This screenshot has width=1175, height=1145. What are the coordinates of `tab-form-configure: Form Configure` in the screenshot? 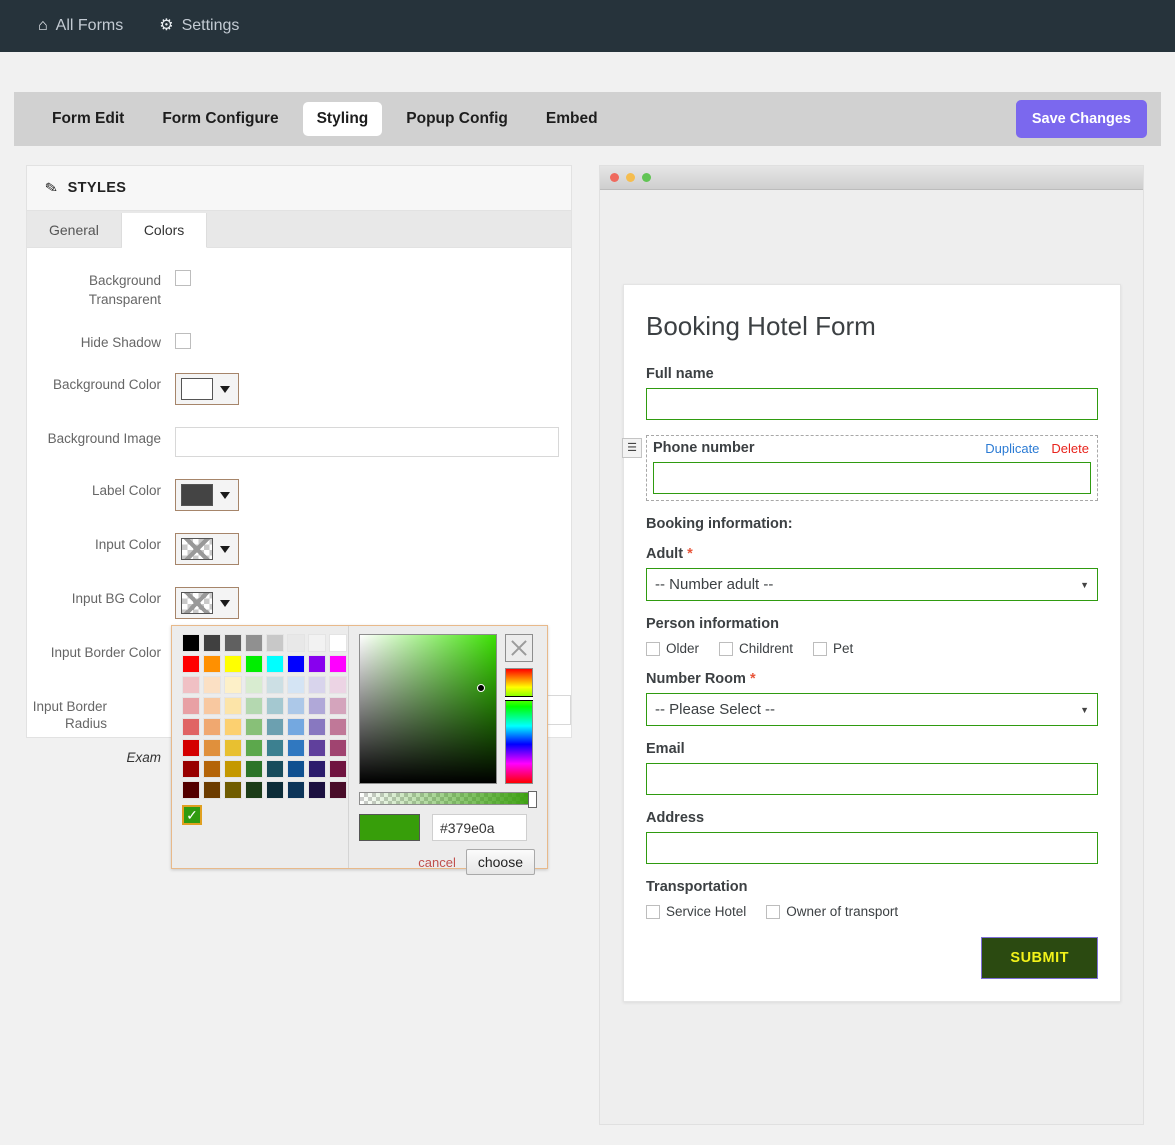 It's located at (220, 119).